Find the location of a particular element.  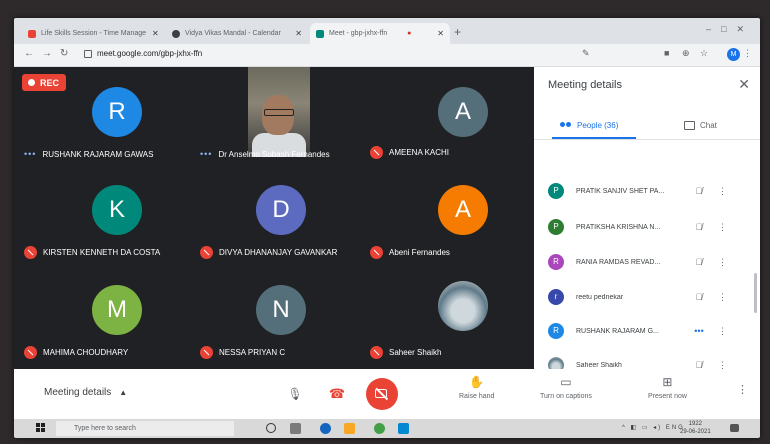

participant-video is located at coordinates (279, 112).